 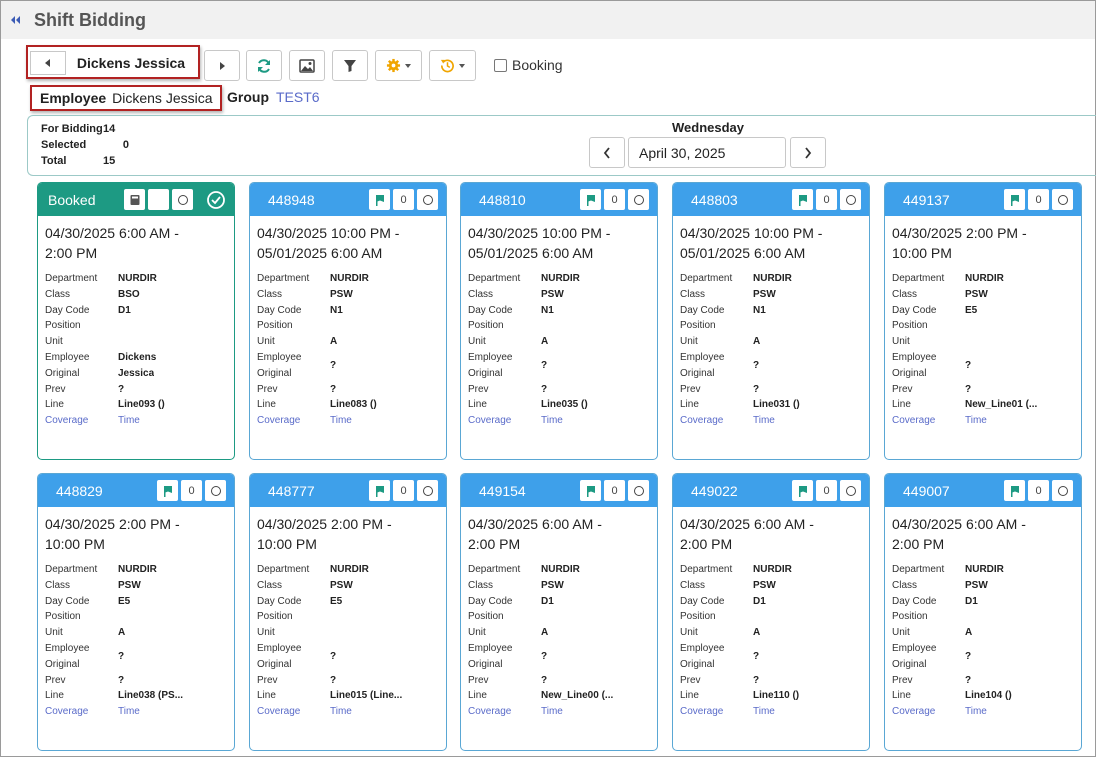 I want to click on filter-icon, so click(x=350, y=65).